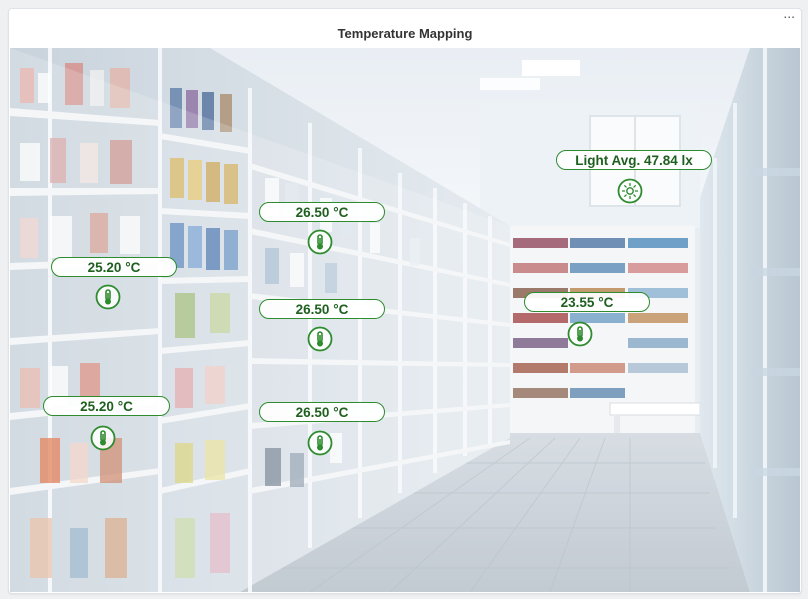 This screenshot has height=599, width=808. I want to click on sensor-reading-label: 23.55 °C, so click(587, 302).